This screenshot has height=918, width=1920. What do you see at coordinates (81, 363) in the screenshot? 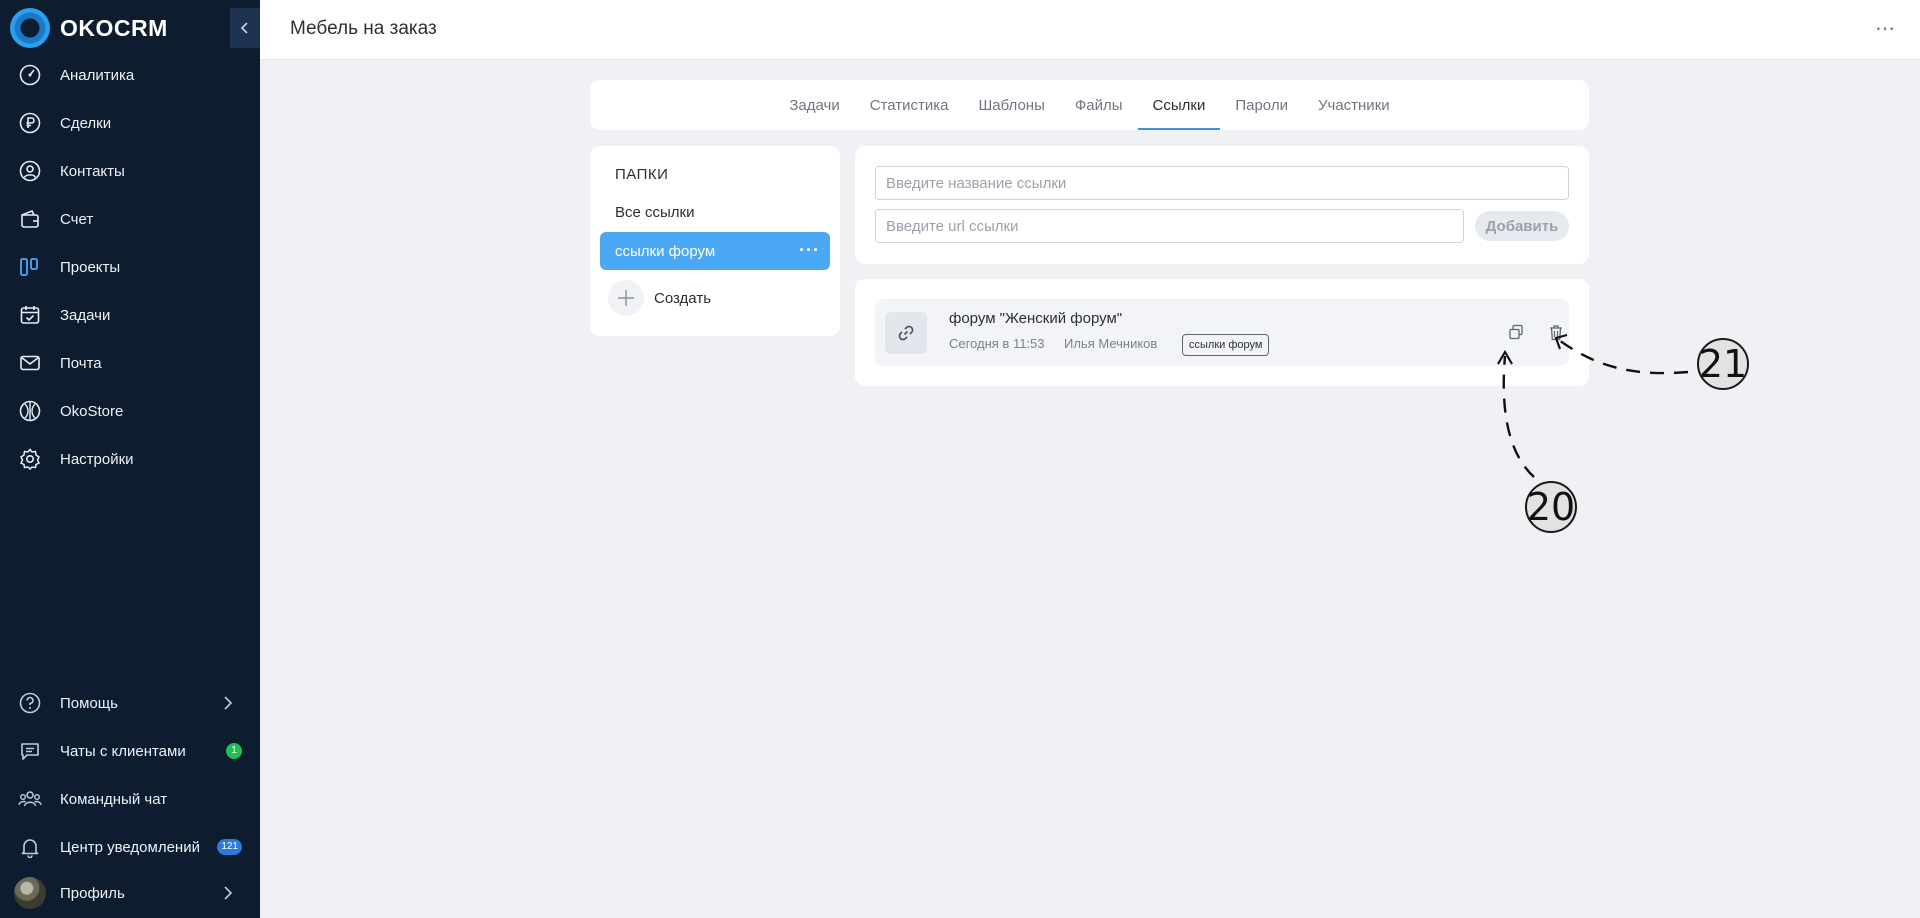
I see `sidebar-item-label: Почта` at bounding box center [81, 363].